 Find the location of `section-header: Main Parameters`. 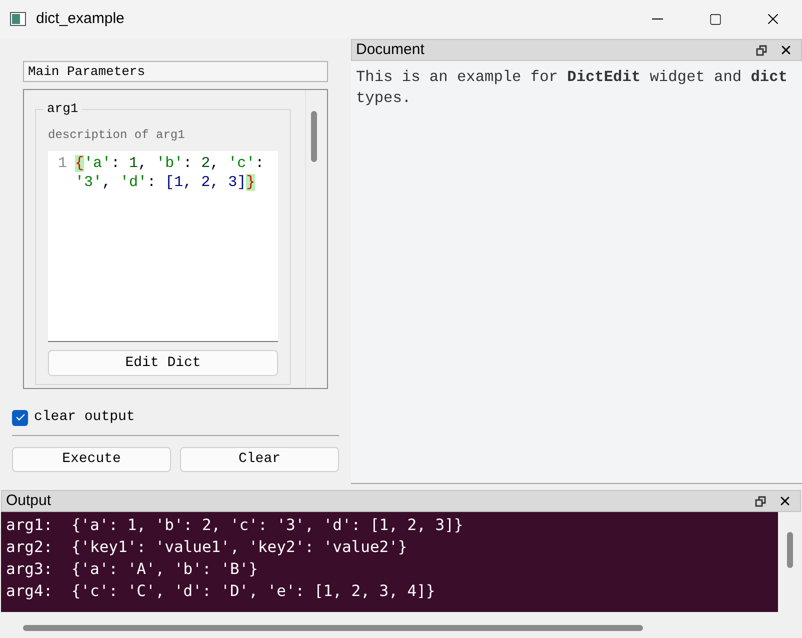

section-header: Main Parameters is located at coordinates (175, 71).